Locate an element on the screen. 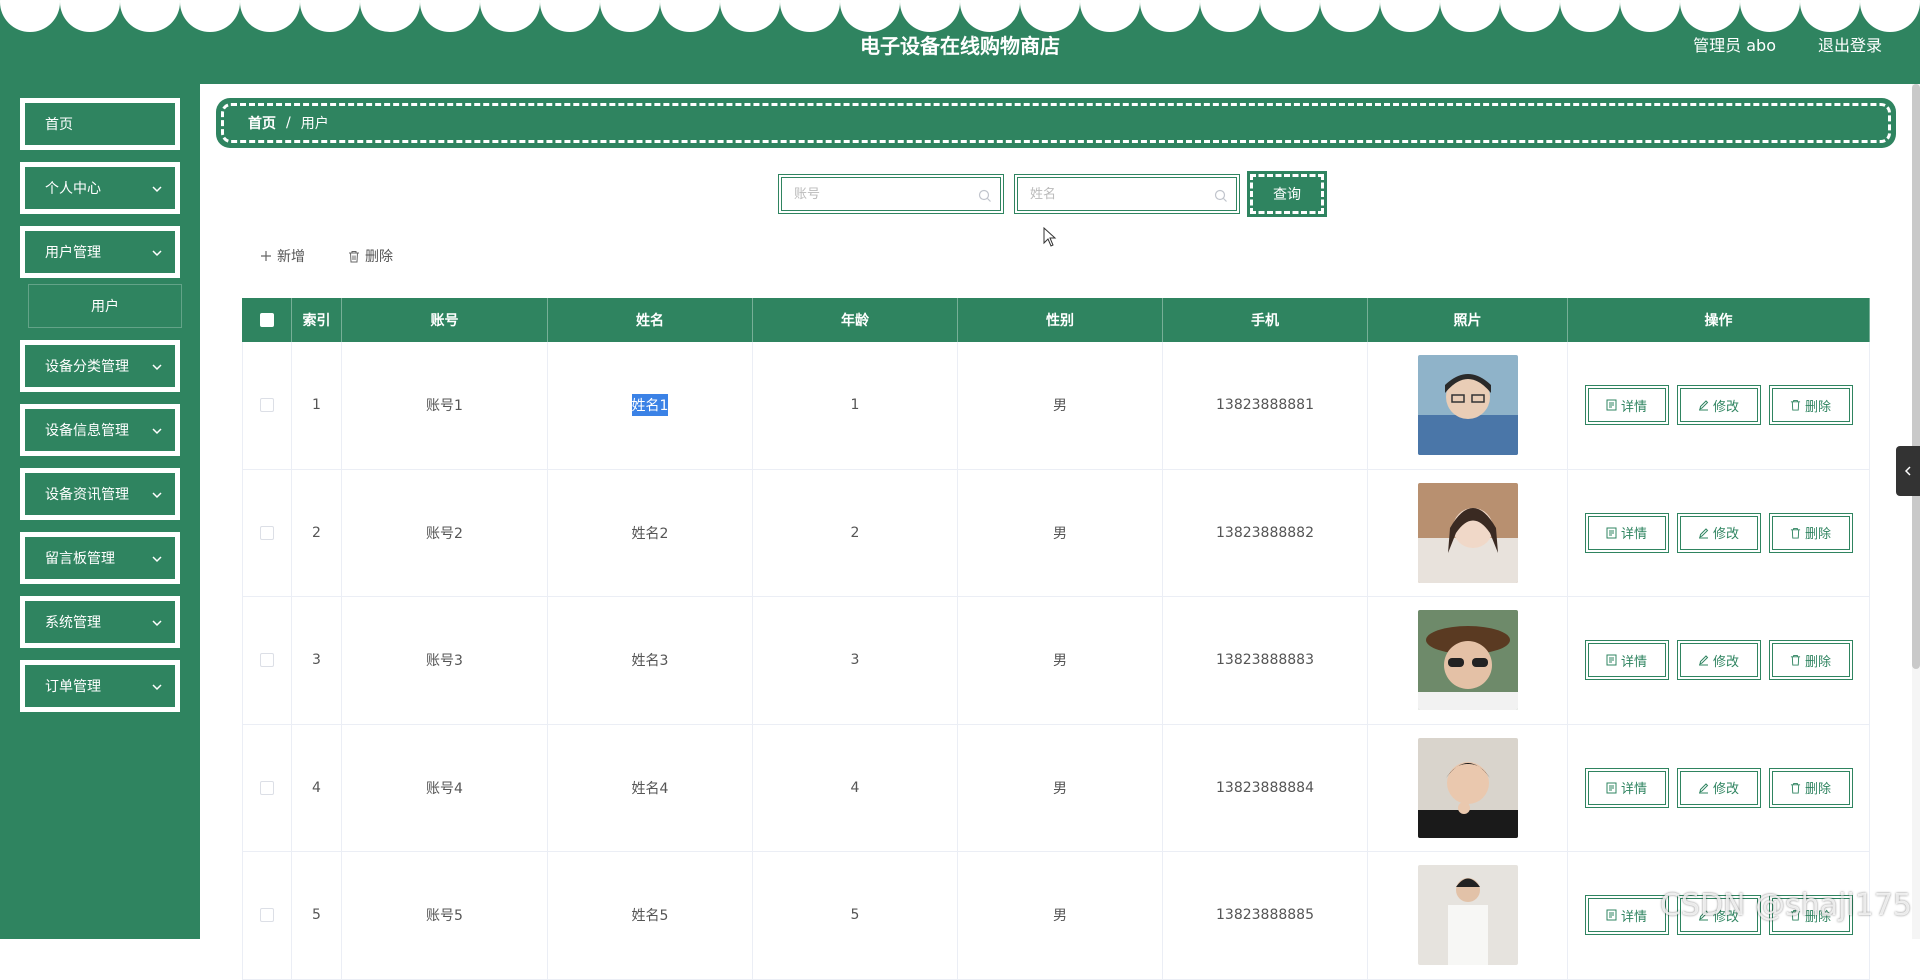  breadcrumb-home: 首页 is located at coordinates (262, 123).